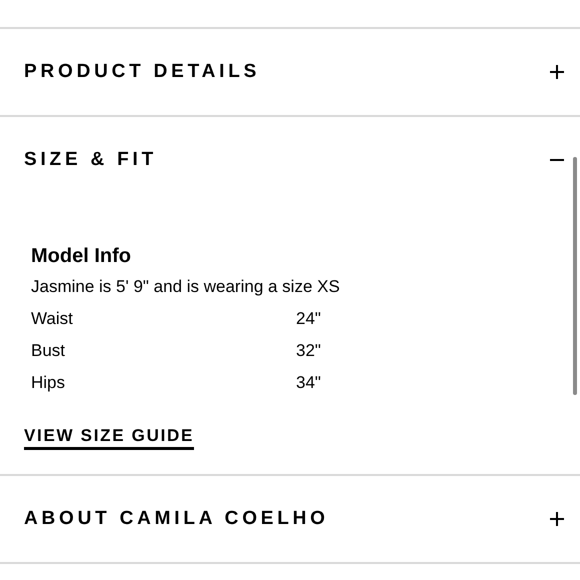 The width and height of the screenshot is (580, 580). Describe the element at coordinates (52, 319) in the screenshot. I see `measurement-label: Waist` at that location.